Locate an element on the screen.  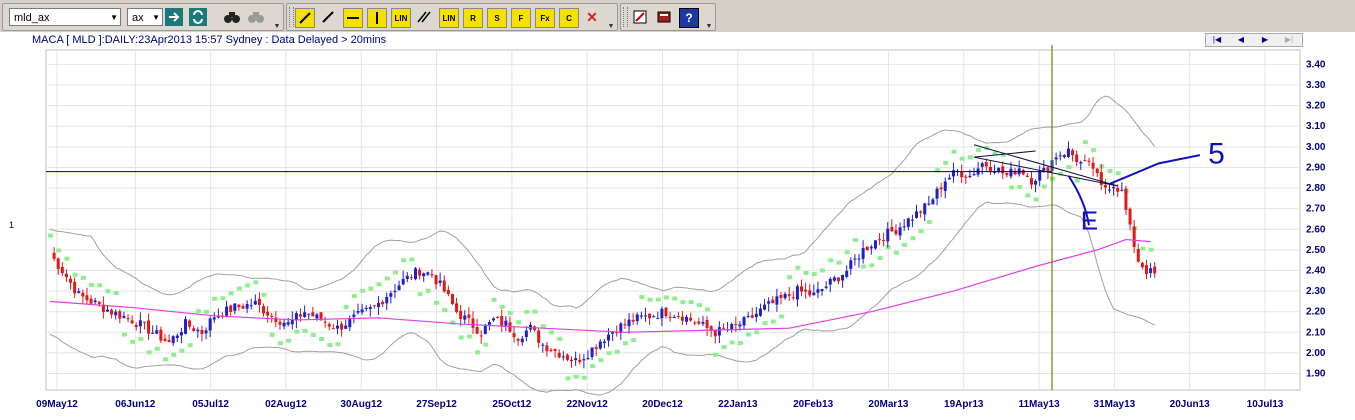
trend-tool-button is located at coordinates (305, 18).